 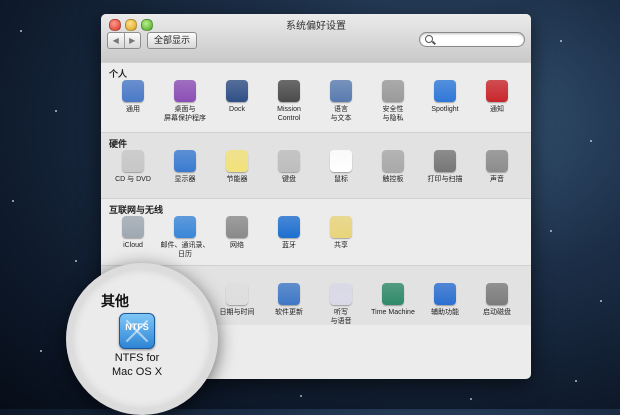 What do you see at coordinates (185, 91) in the screenshot?
I see `desktop-icon` at bounding box center [185, 91].